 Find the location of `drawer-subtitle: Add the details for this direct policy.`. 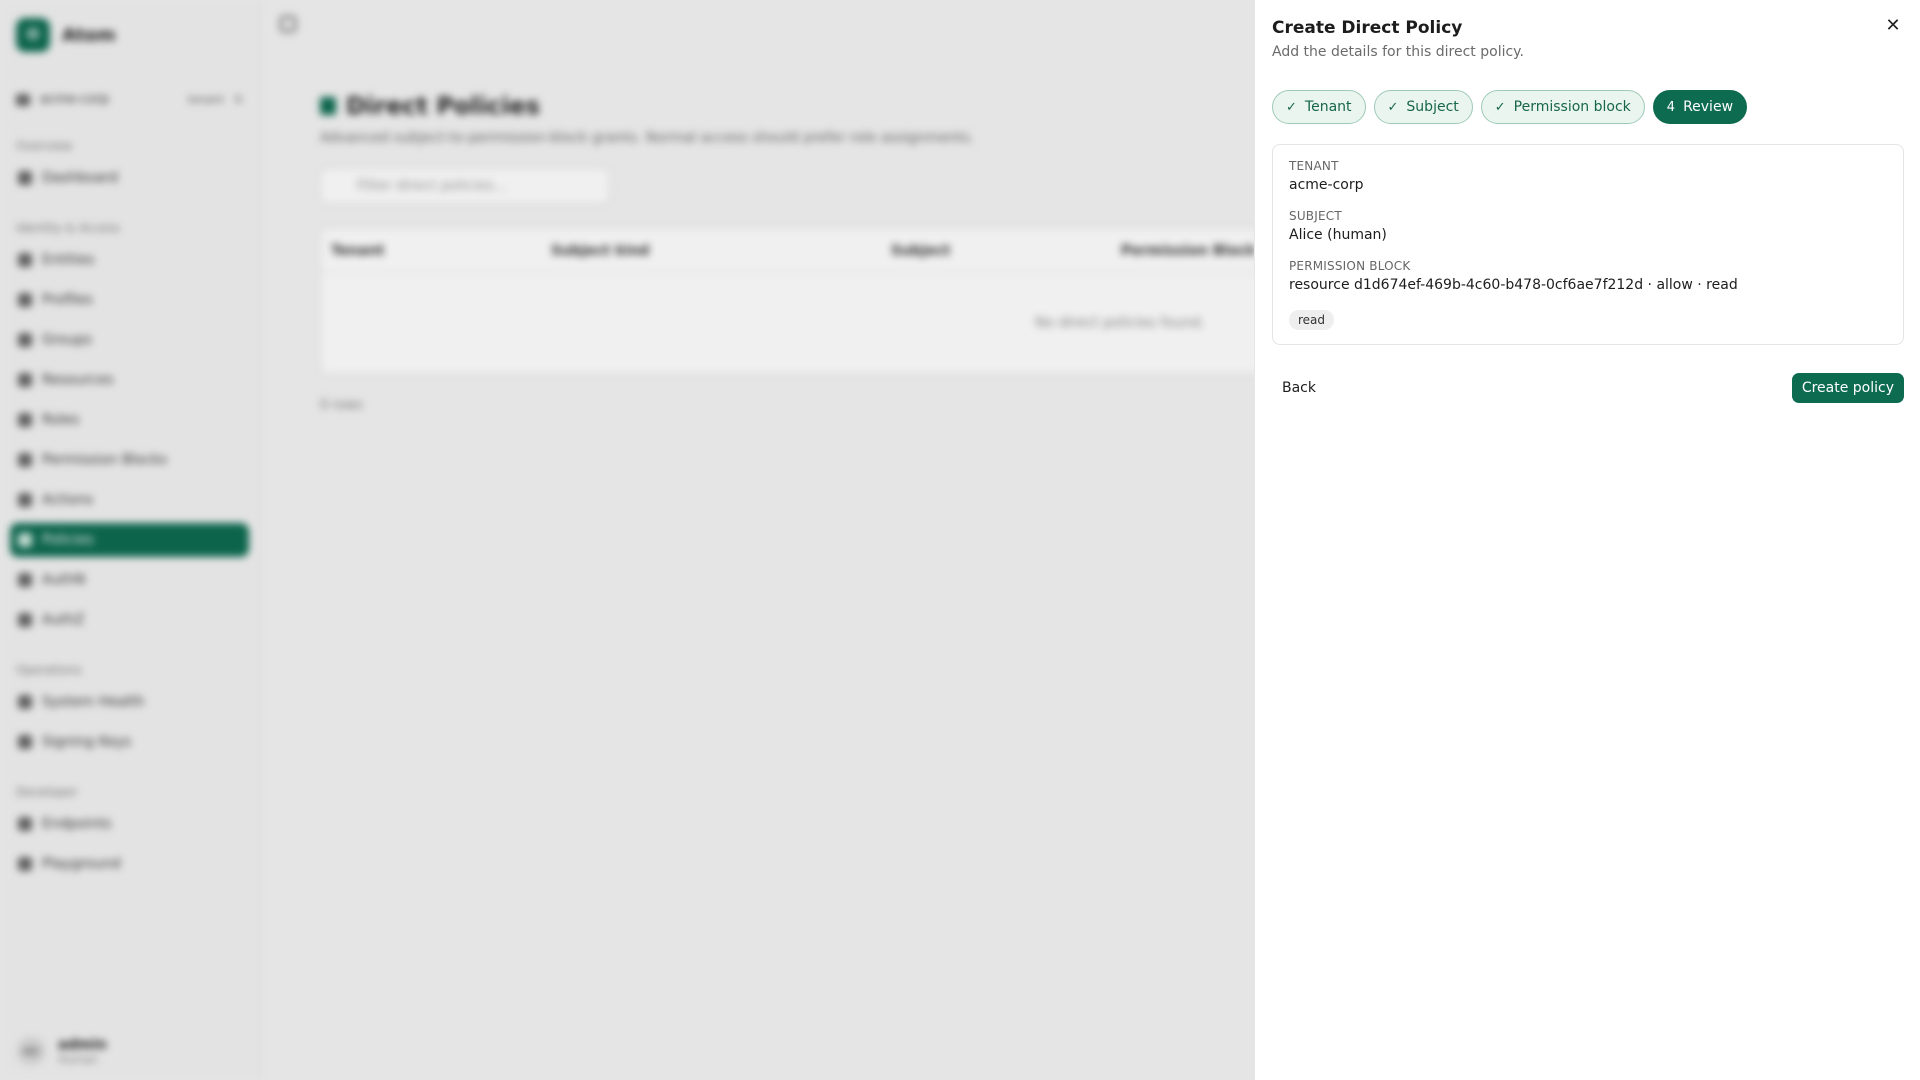

drawer-subtitle: Add the details for this direct policy. is located at coordinates (1398, 52).